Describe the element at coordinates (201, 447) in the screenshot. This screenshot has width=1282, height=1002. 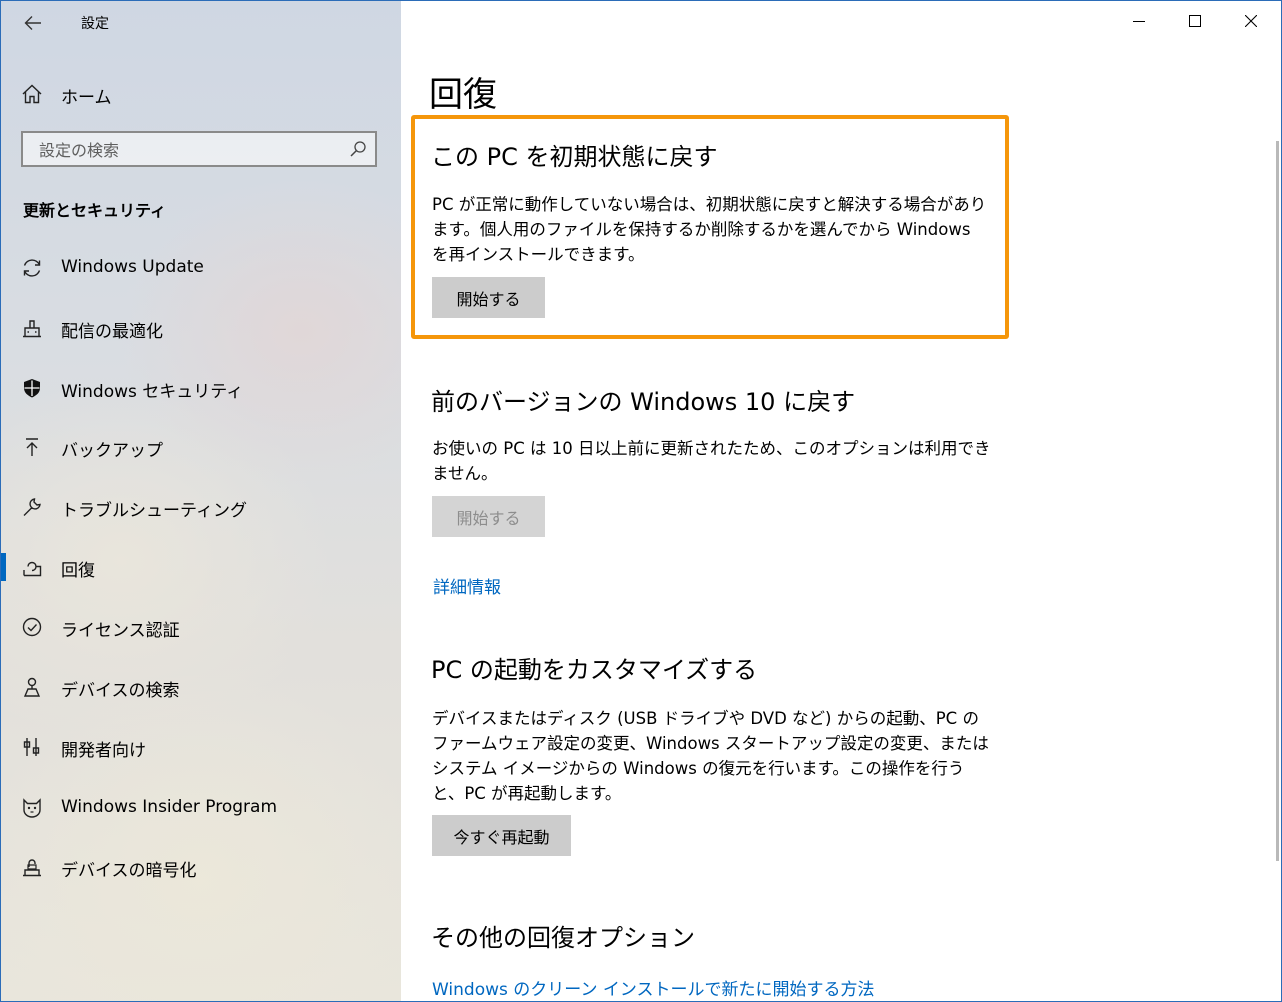
I see `sidebar-item-backup: バックアップ` at that location.